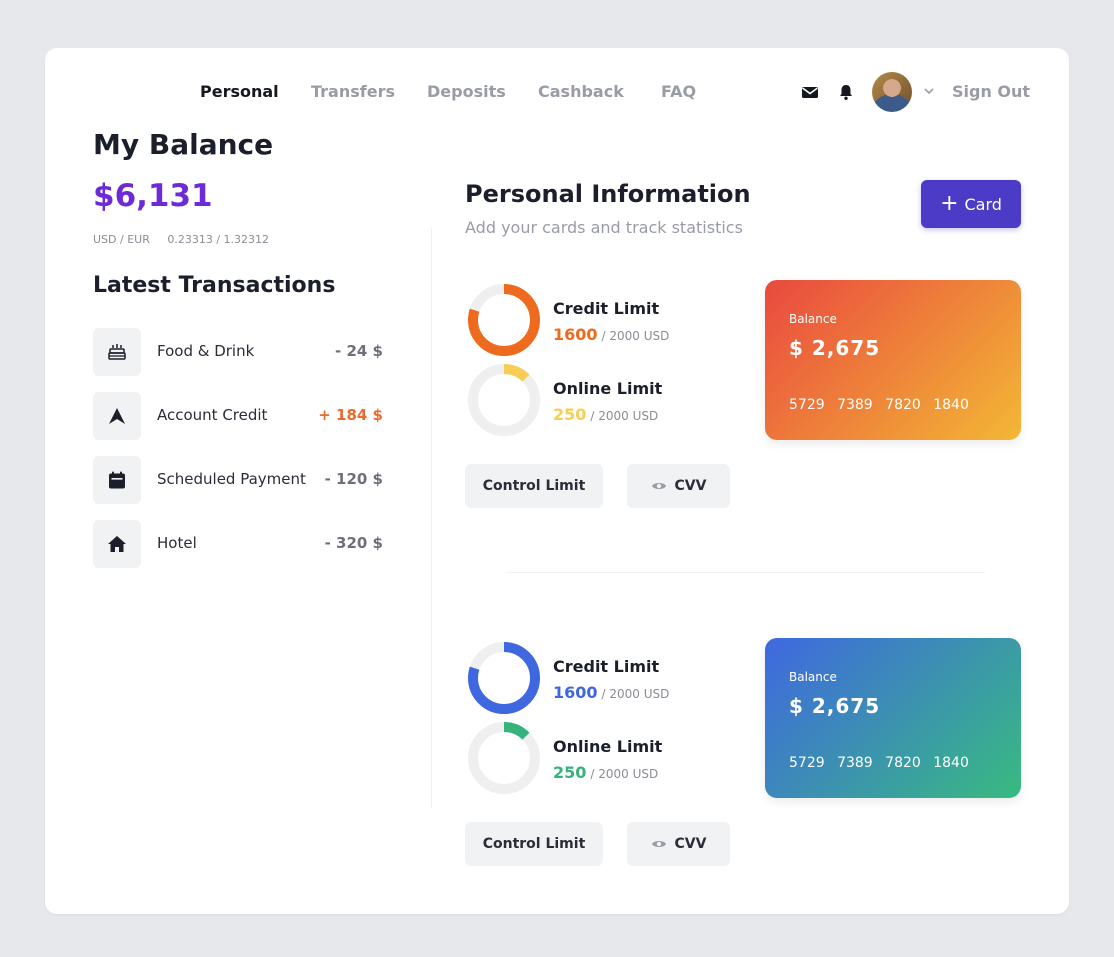 Image resolution: width=1114 pixels, height=957 pixels. What do you see at coordinates (810, 92) in the screenshot?
I see `mail-icon` at bounding box center [810, 92].